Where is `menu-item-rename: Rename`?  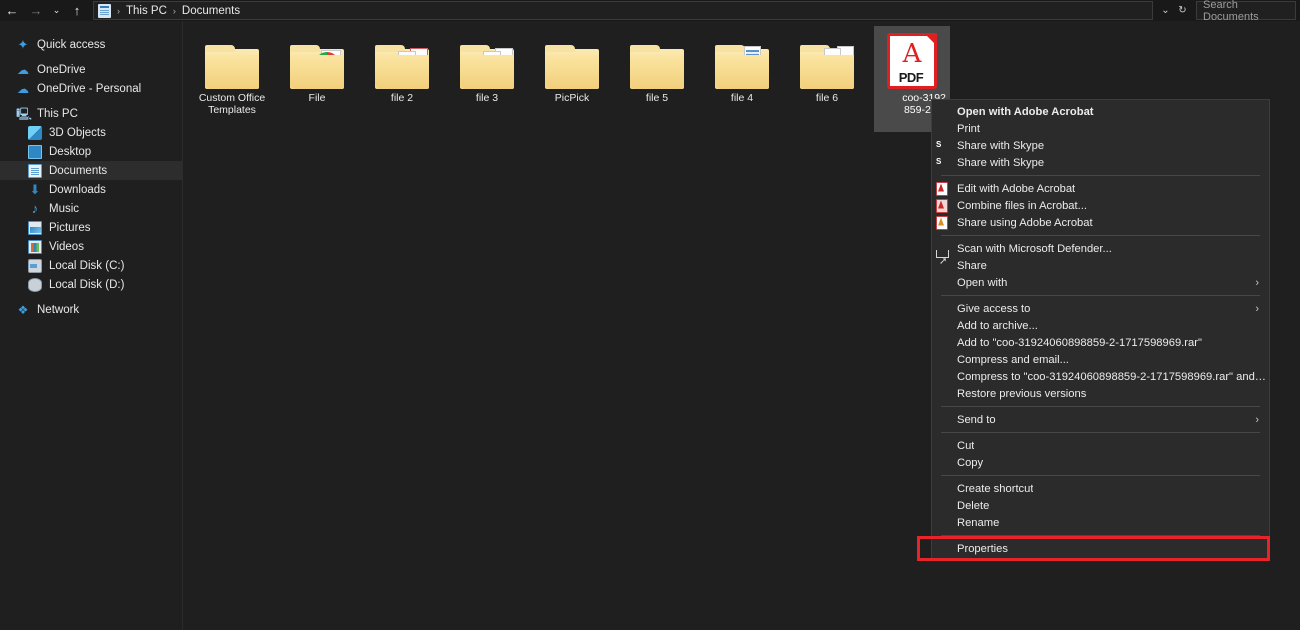 menu-item-rename: Rename is located at coordinates (1100, 522).